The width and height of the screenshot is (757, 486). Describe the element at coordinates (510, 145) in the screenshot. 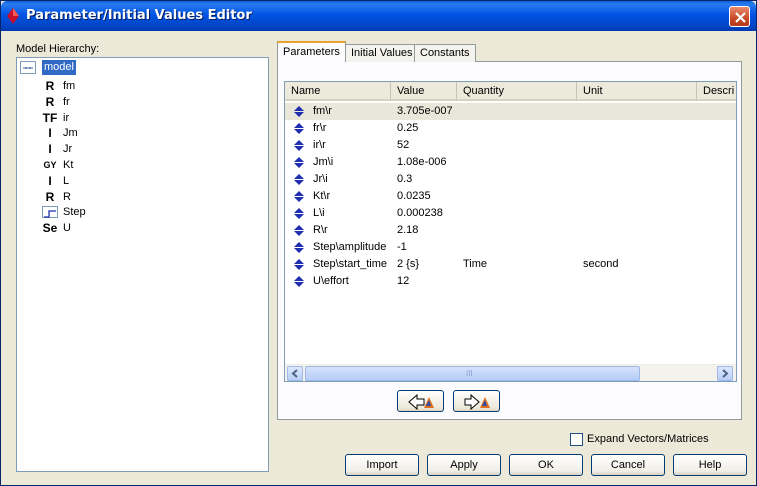

I see `table-row: ir\r 52` at that location.